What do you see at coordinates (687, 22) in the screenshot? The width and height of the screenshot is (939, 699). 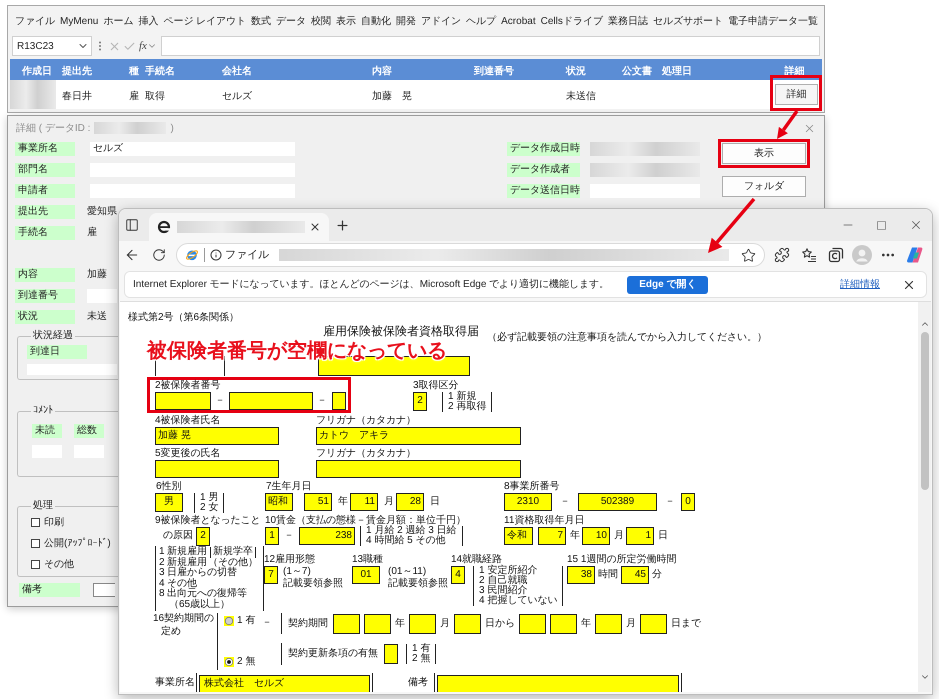 I see `menu-tab: セルズサポート` at bounding box center [687, 22].